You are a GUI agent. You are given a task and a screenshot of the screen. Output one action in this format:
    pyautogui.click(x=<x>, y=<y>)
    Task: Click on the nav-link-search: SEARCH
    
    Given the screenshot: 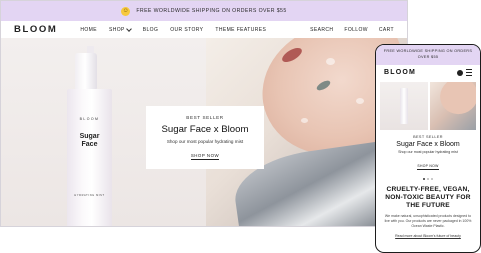 What is the action you would take?
    pyautogui.click(x=321, y=30)
    